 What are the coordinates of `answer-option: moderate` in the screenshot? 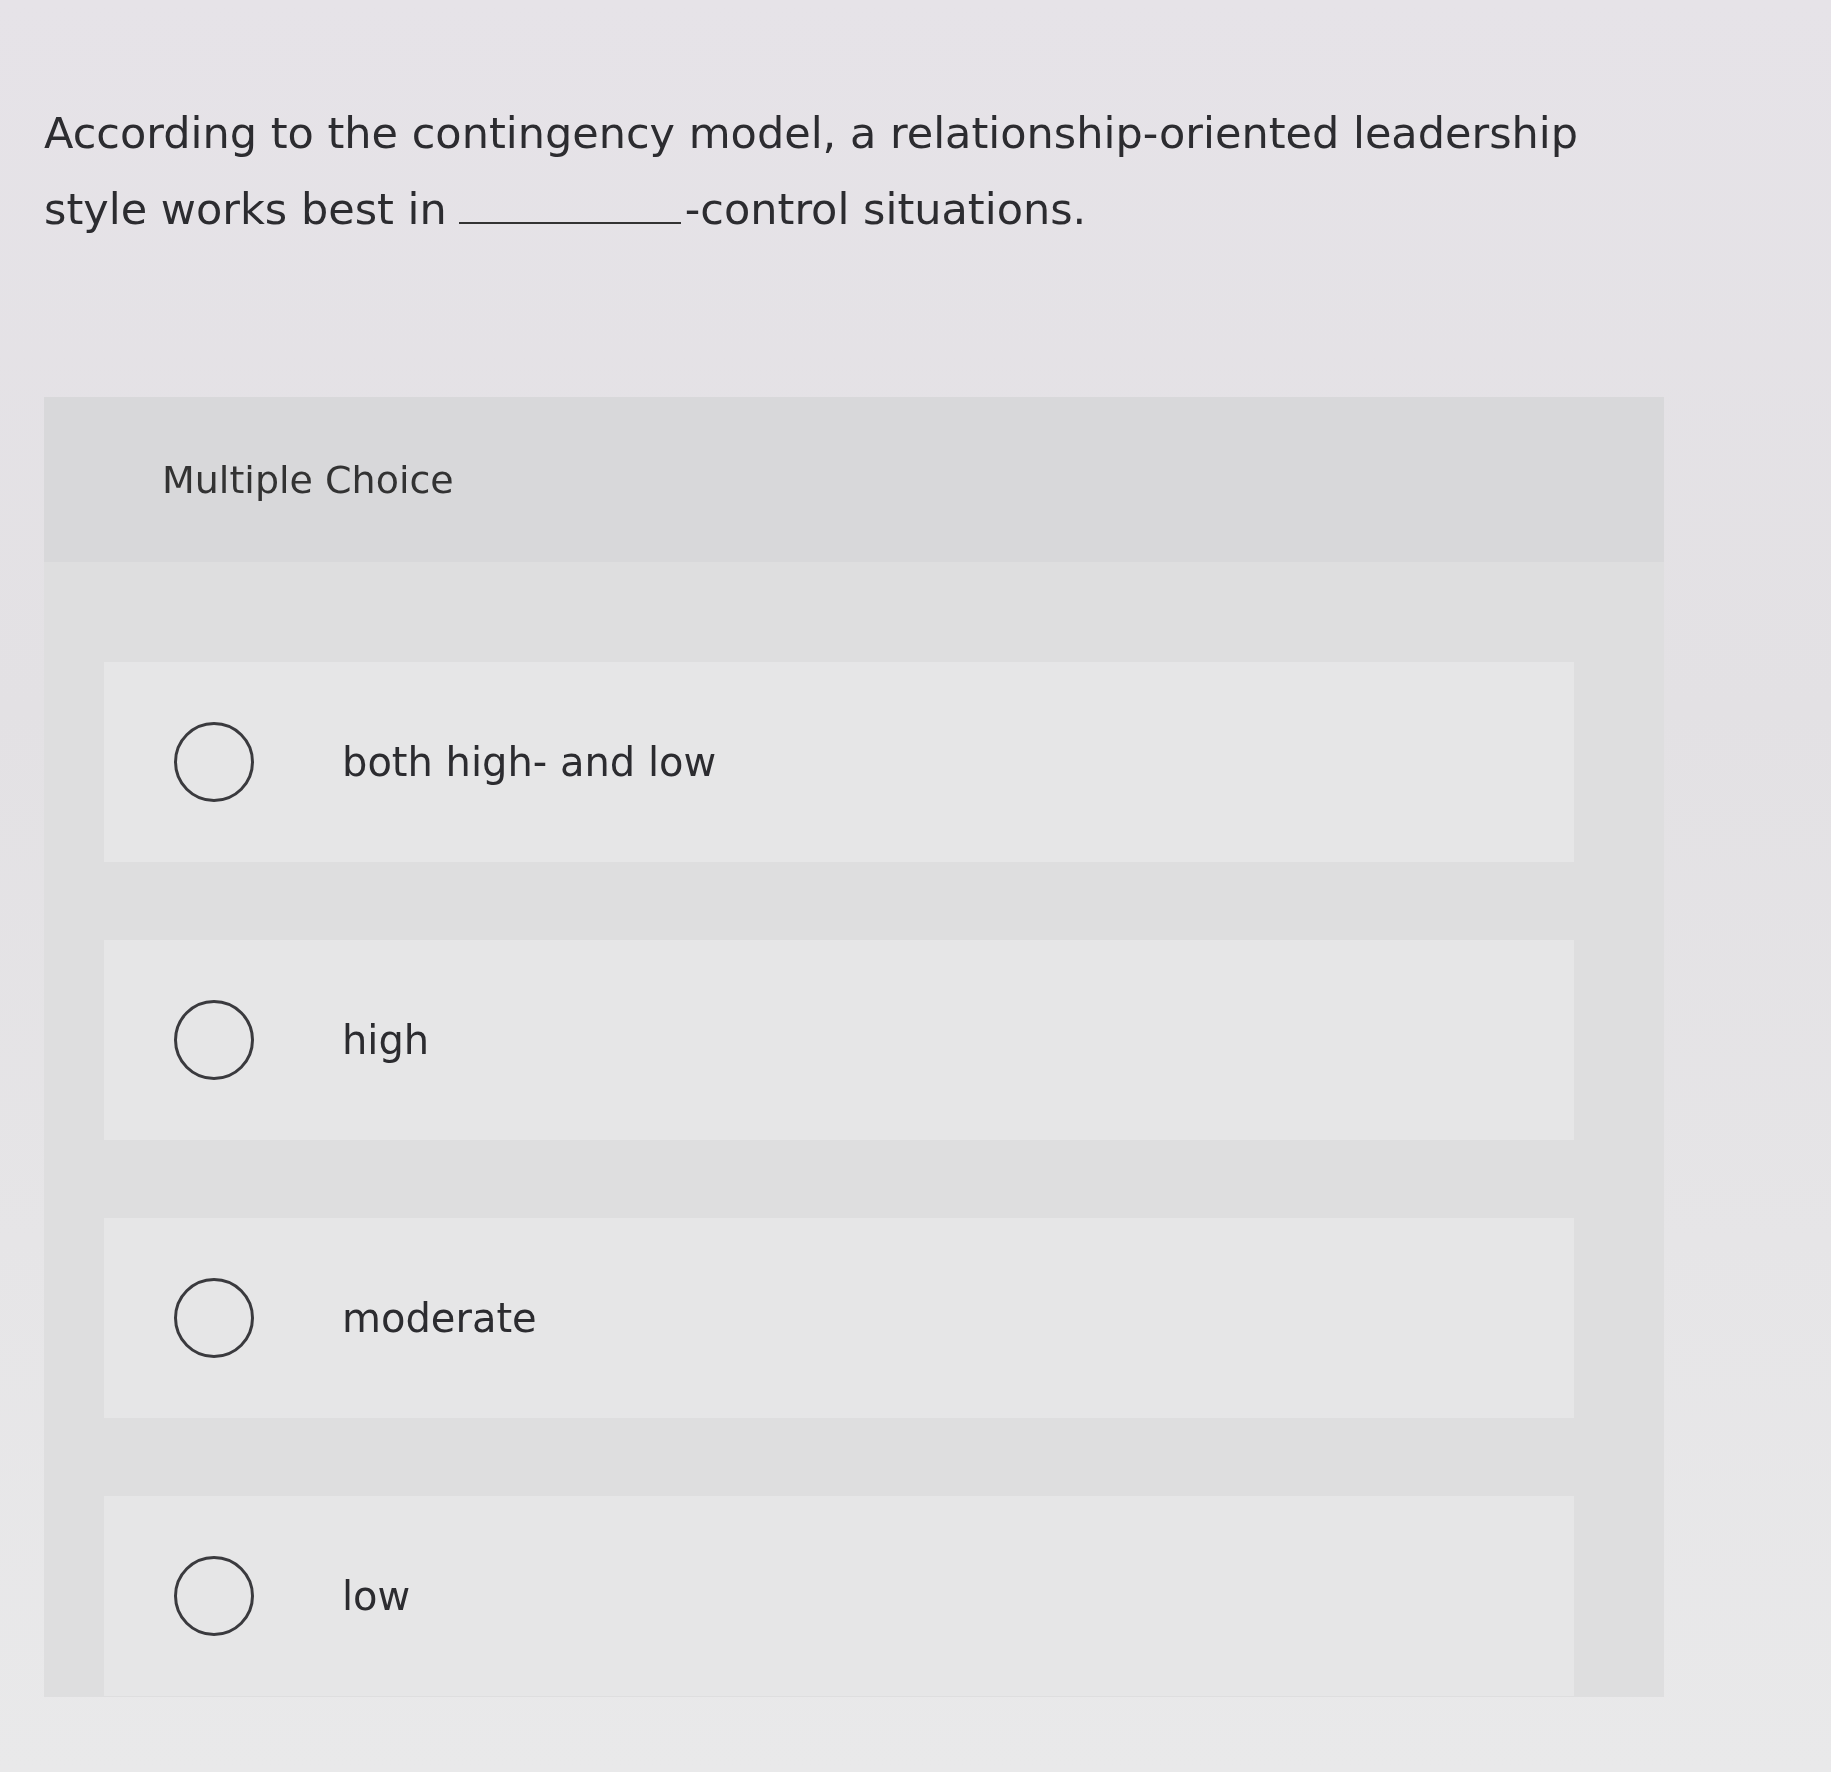 It's located at (839, 1318).